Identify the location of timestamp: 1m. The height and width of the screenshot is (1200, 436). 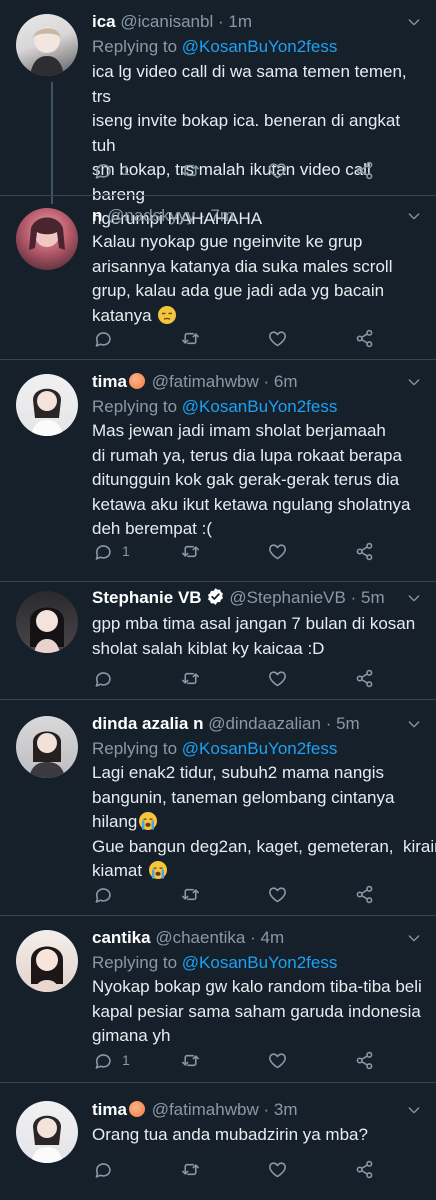
(240, 21).